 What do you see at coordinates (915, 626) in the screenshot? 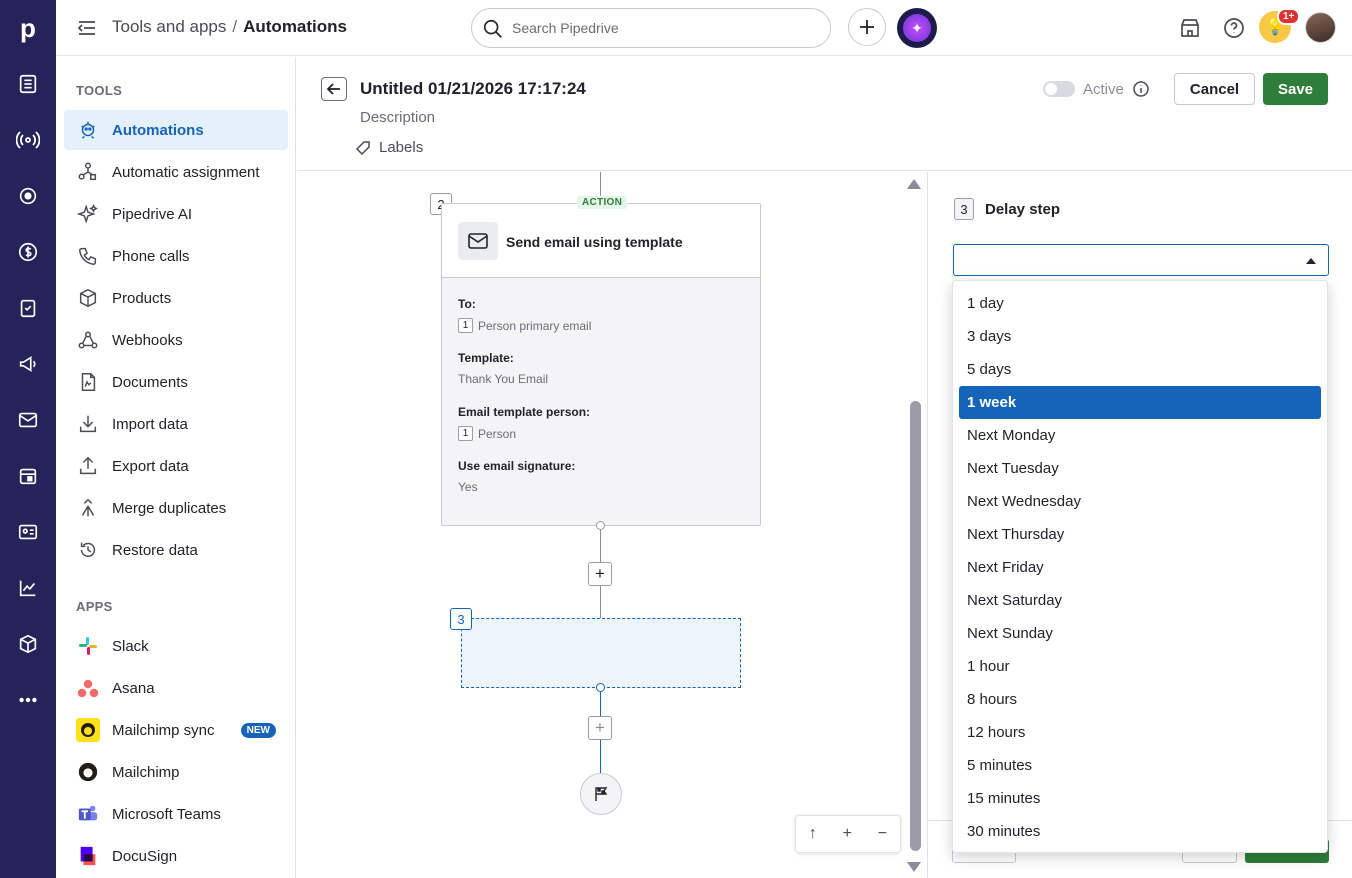
I see `scrollbar-thumb` at bounding box center [915, 626].